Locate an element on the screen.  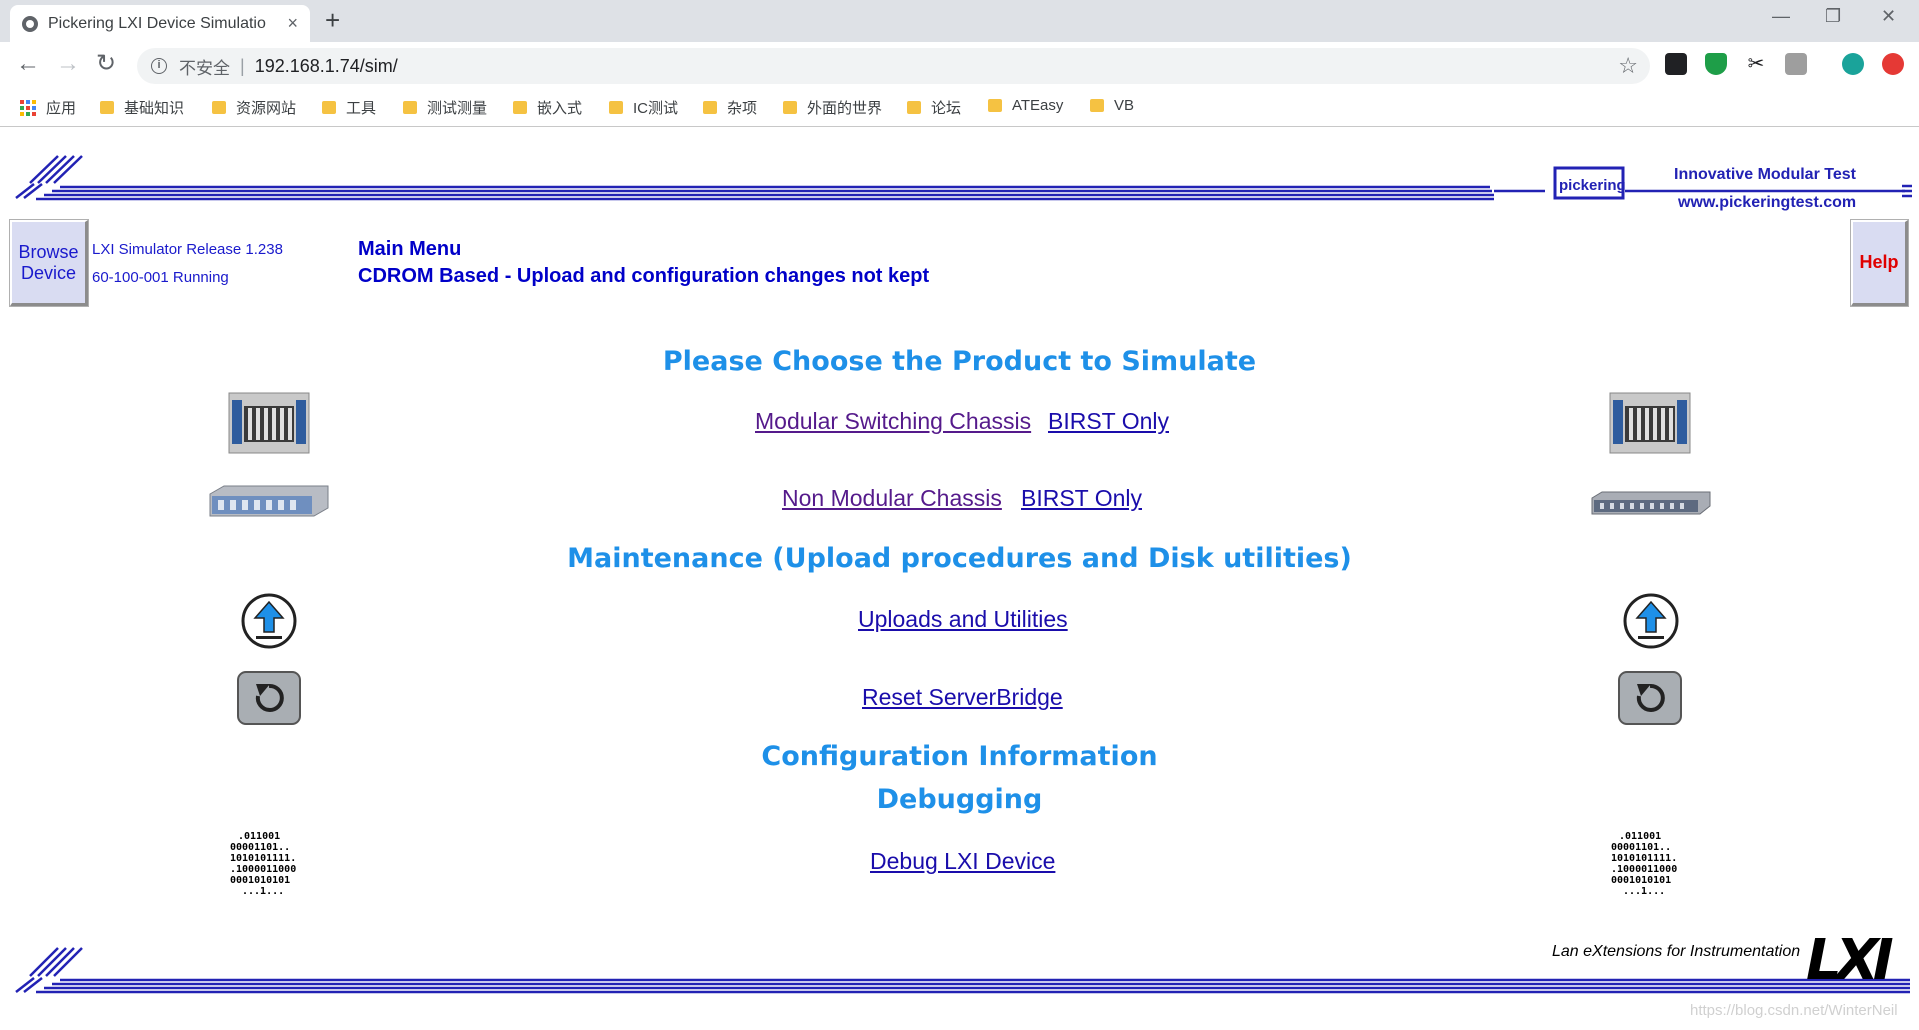
pickering-logo: pickering is located at coordinates (1592, 185).